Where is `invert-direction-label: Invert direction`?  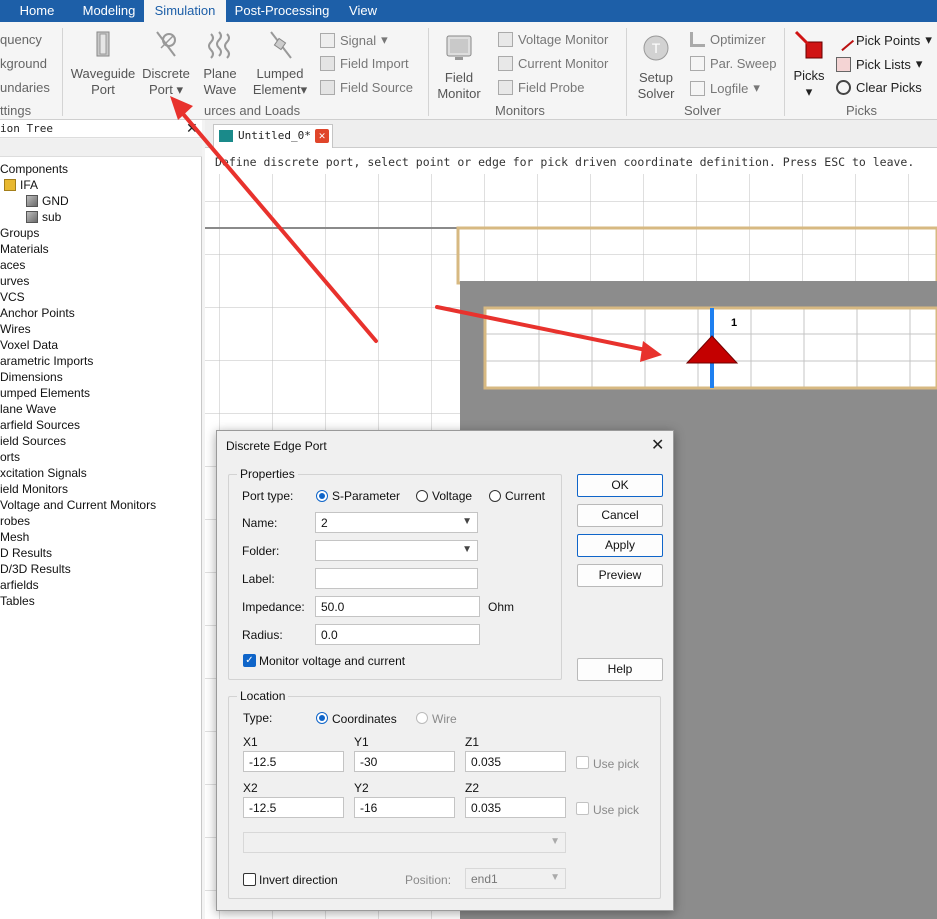
invert-direction-label: Invert direction is located at coordinates (298, 880).